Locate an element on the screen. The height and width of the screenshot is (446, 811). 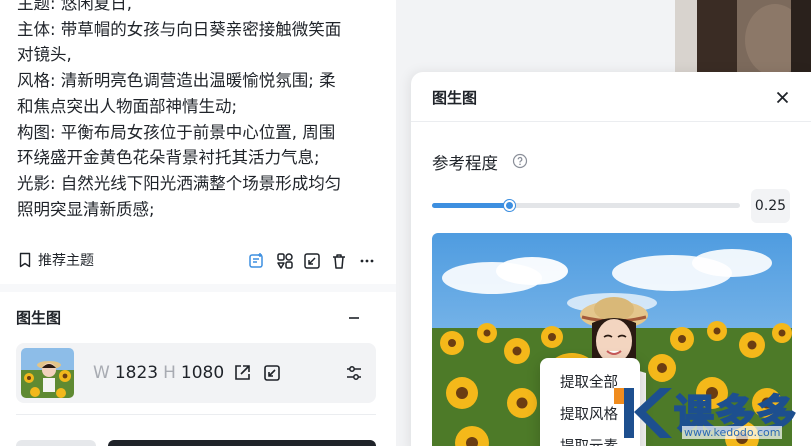
trash-icon is located at coordinates (339, 261).